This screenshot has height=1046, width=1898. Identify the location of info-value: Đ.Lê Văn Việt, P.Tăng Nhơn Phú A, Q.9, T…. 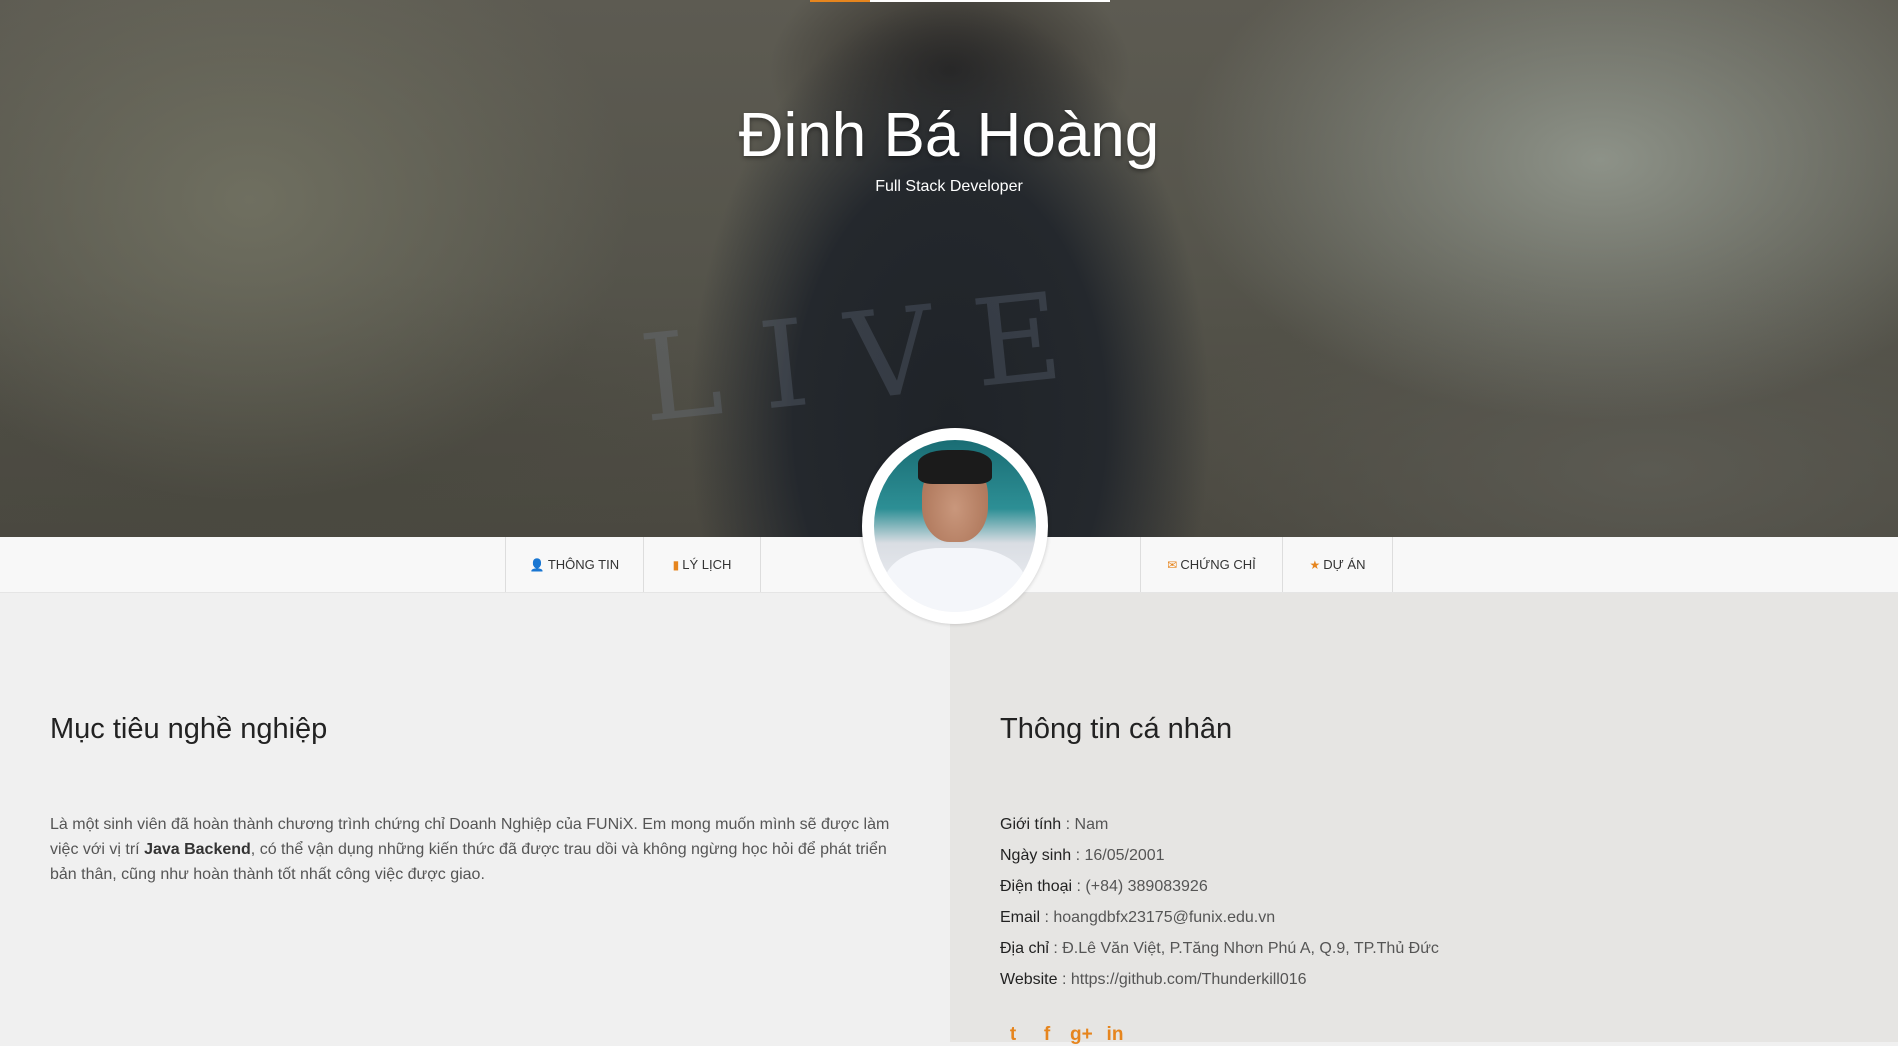
(1250, 948).